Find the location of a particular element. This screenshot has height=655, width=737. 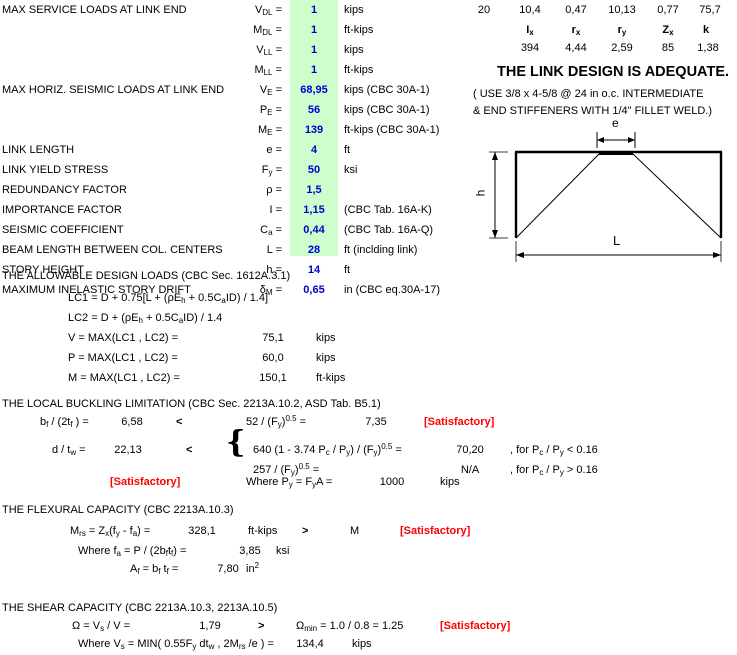

parameter-unit: (CBC Tab. 16A-K) is located at coordinates (388, 210).